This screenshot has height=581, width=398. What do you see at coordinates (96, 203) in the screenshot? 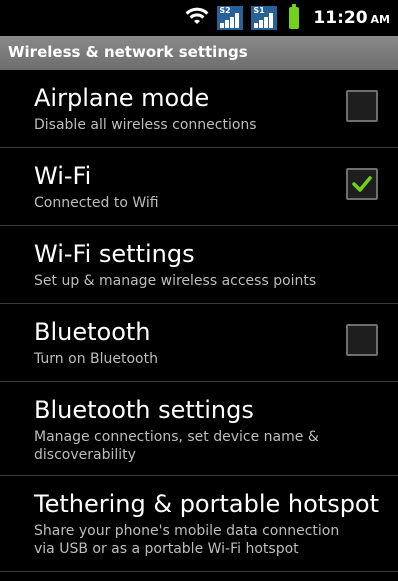
I see `setting-summary: Connected to Wifi` at bounding box center [96, 203].